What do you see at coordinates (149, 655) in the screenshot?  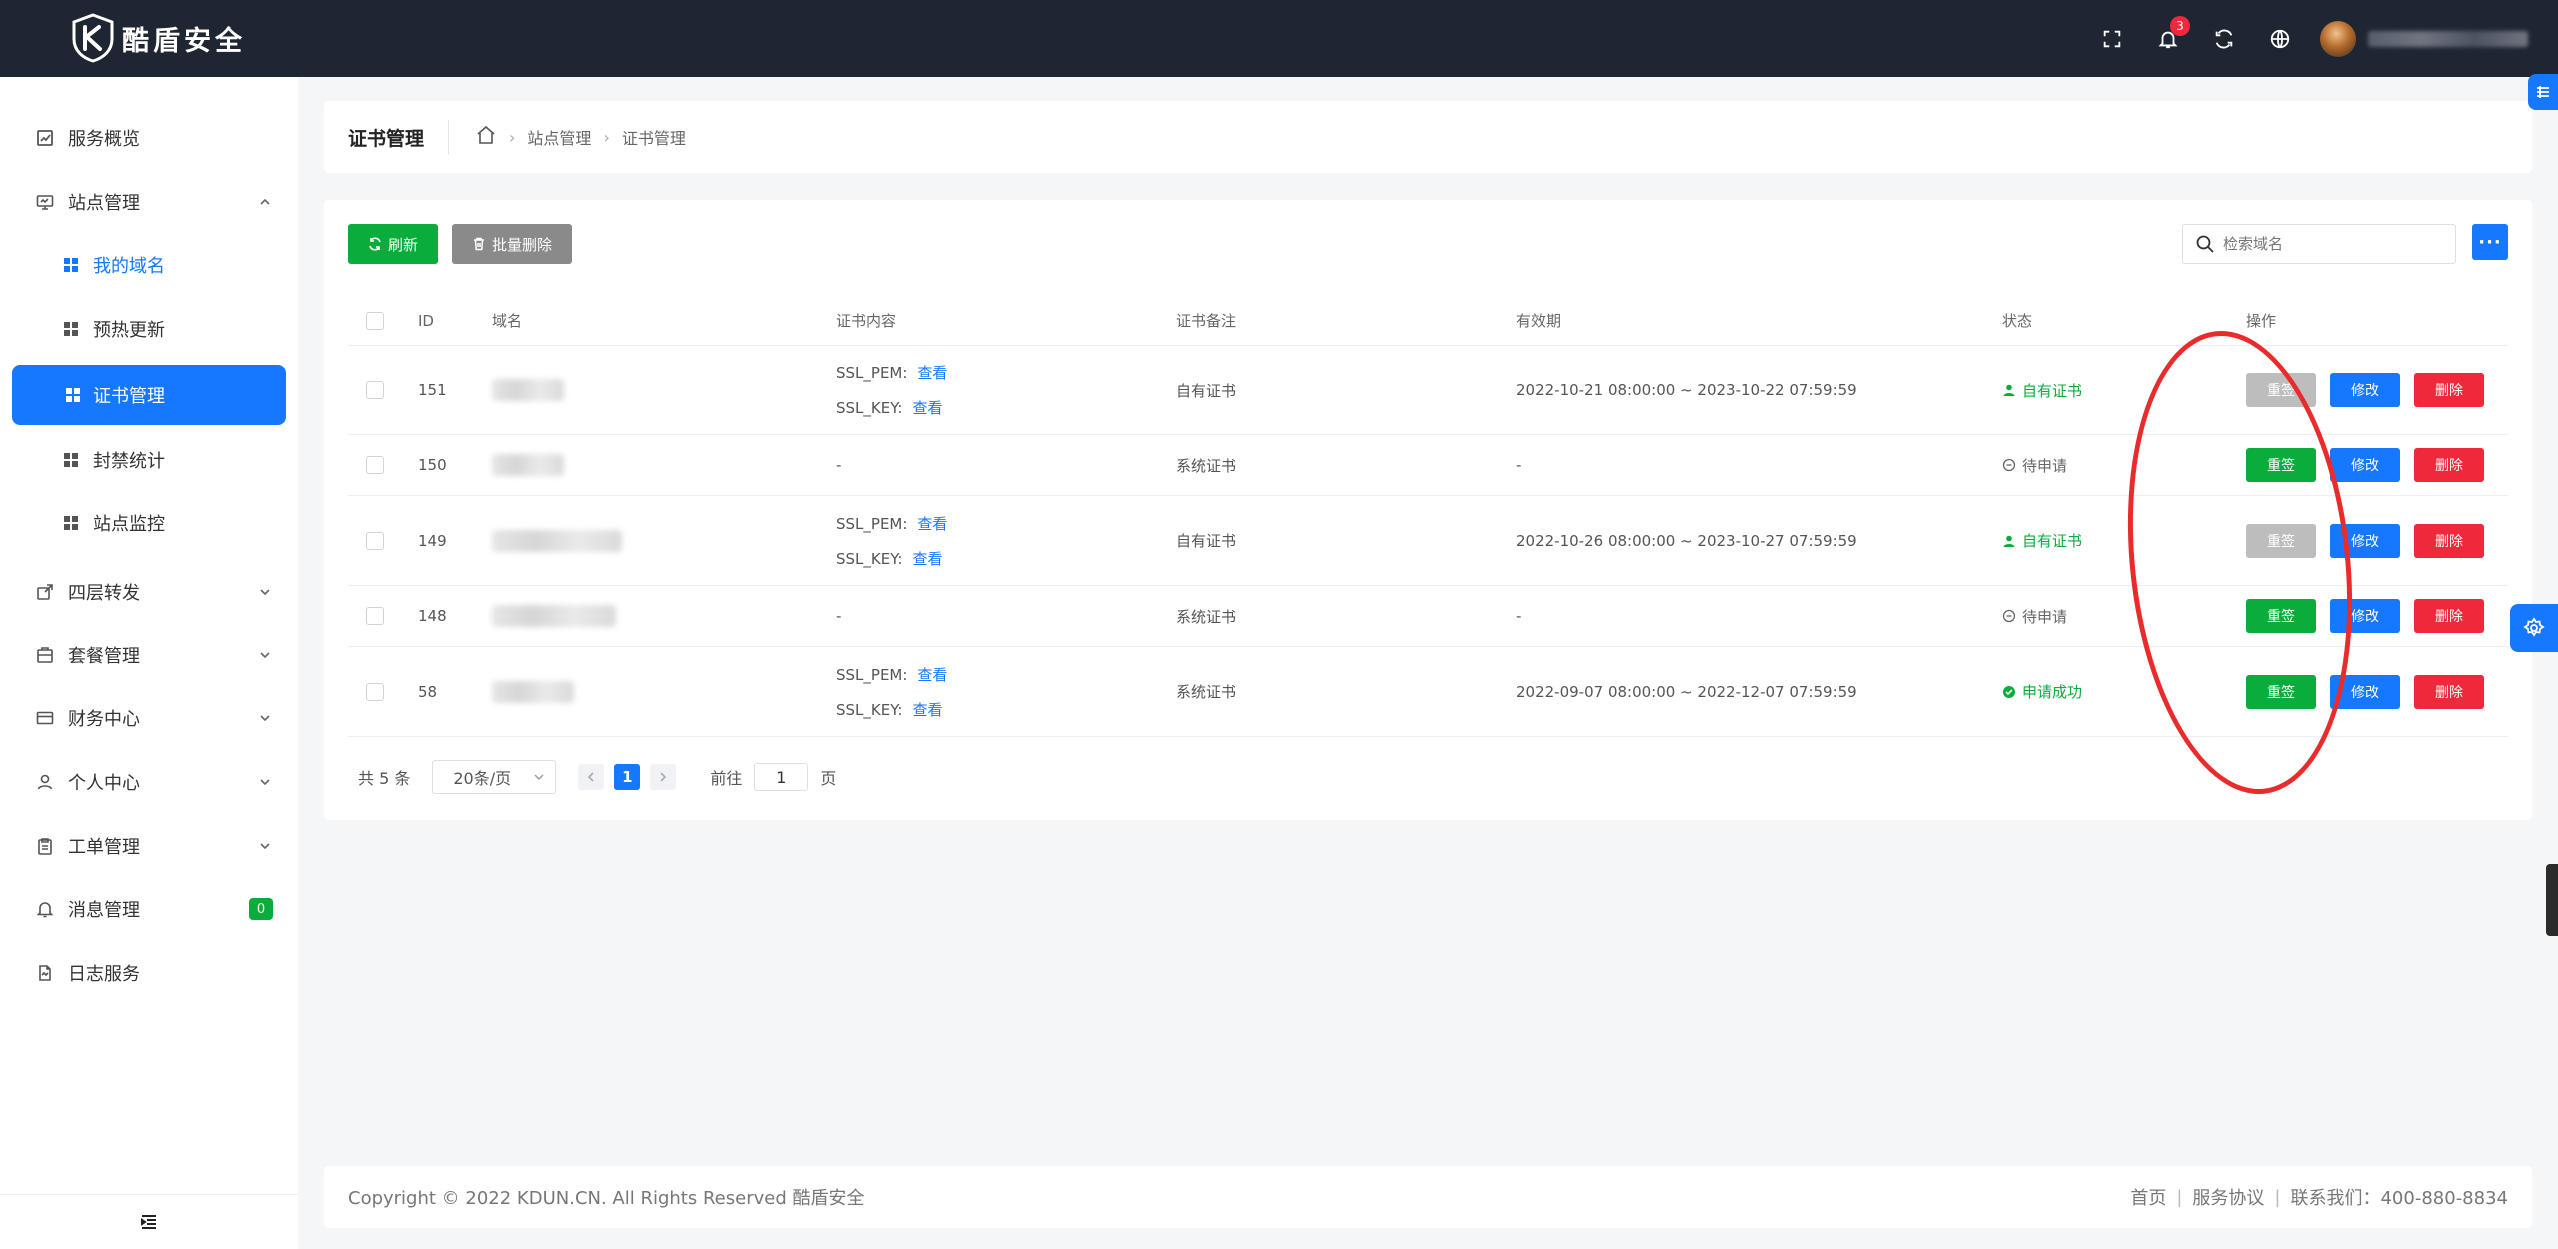 I see `sidebar-item-packages: 套餐管理` at bounding box center [149, 655].